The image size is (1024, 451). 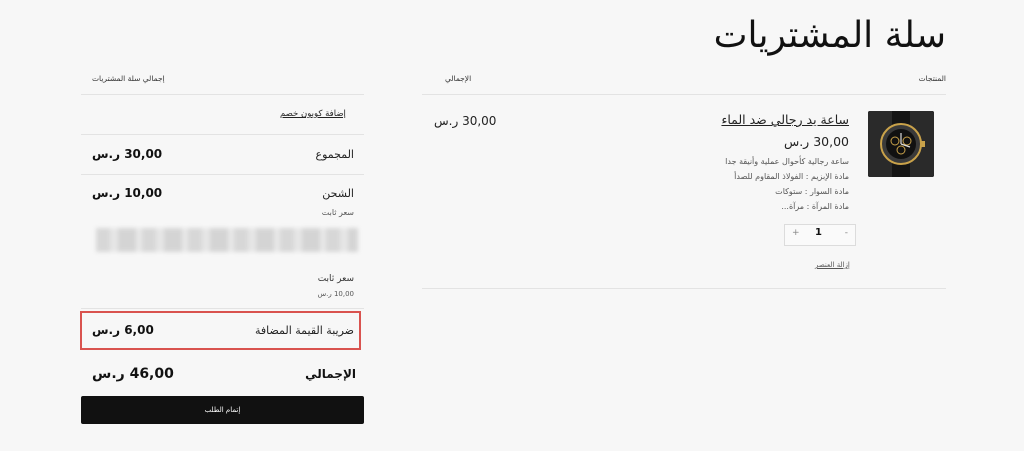 I want to click on column-header-total: الإجمالي, so click(x=458, y=78).